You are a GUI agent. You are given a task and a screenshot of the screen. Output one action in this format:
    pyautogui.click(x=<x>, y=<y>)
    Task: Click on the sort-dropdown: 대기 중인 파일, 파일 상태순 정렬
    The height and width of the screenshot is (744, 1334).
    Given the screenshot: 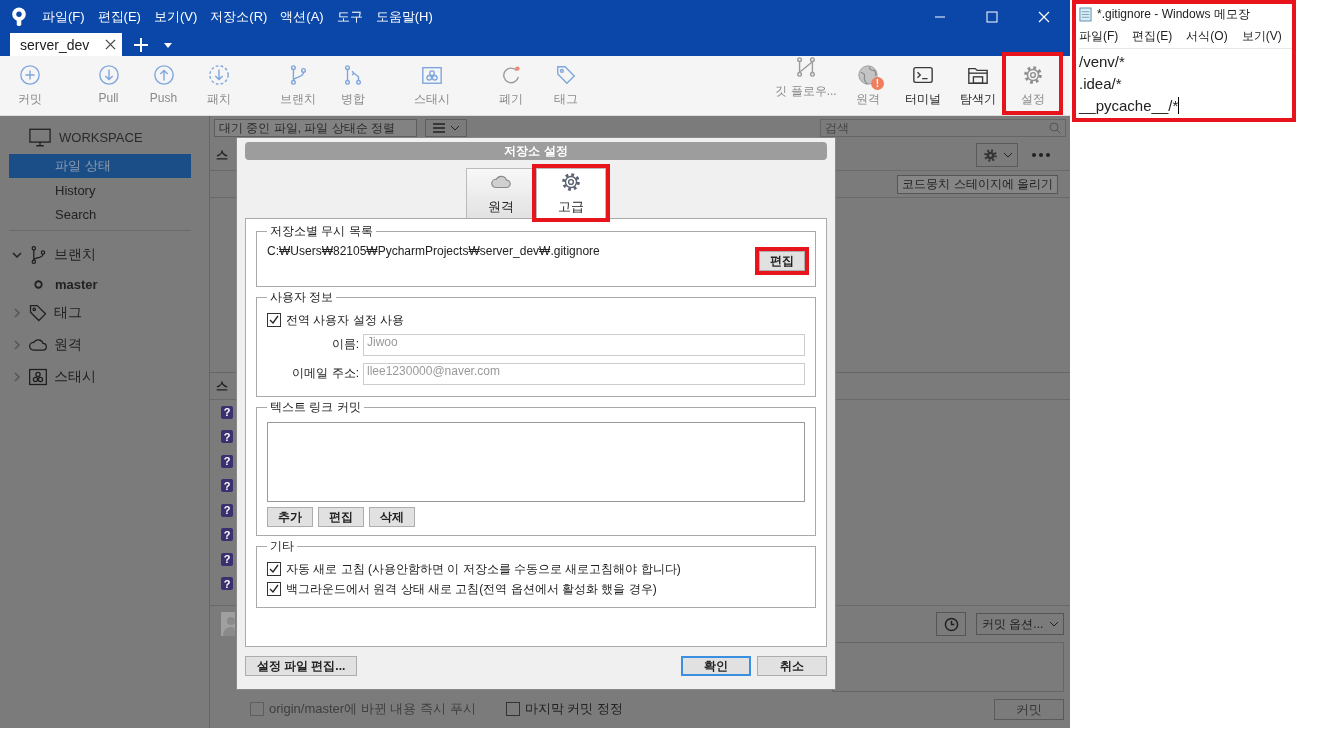 What is the action you would take?
    pyautogui.click(x=315, y=128)
    